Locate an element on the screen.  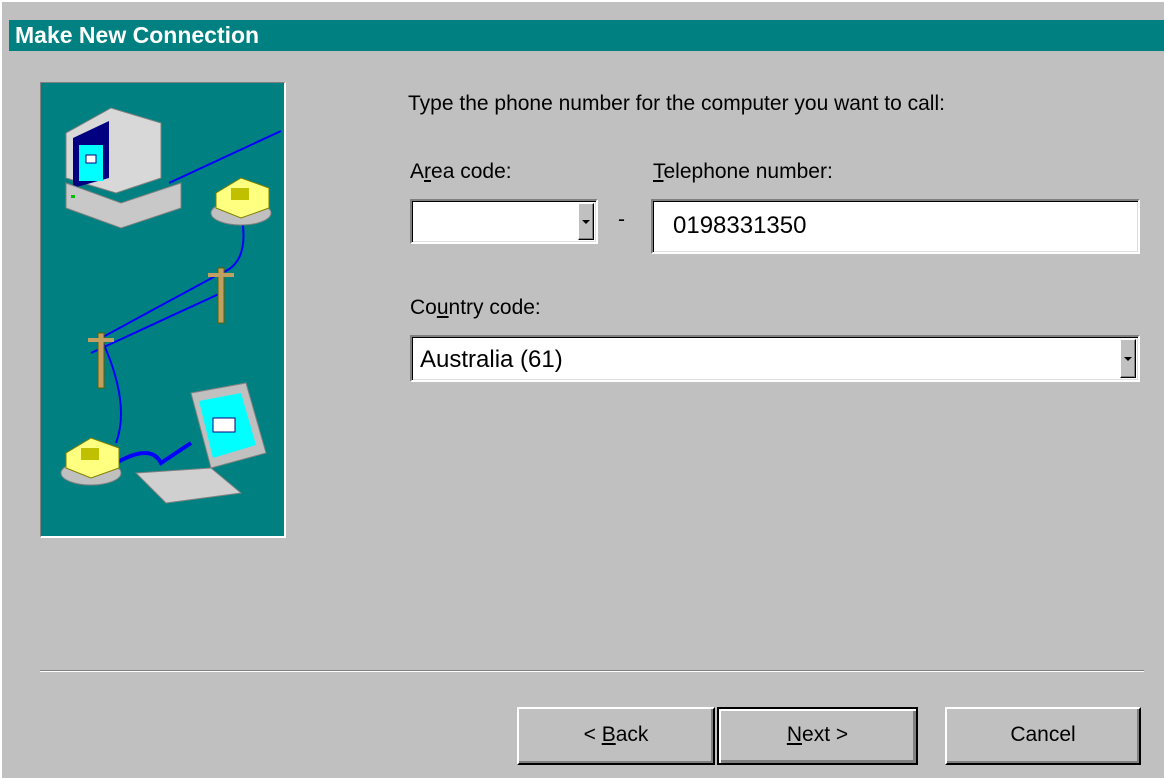
connection-illustration is located at coordinates (171, 305).